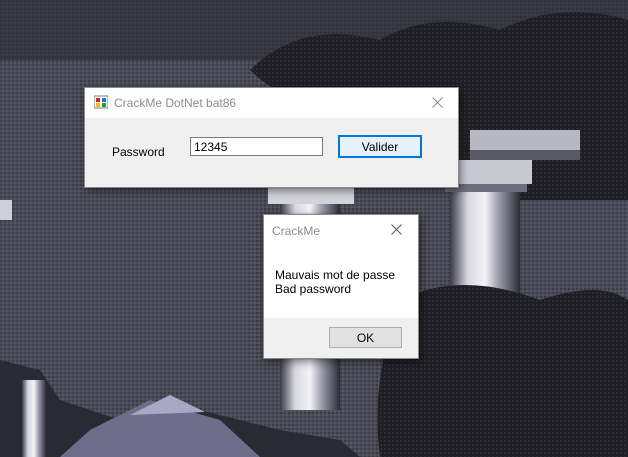  What do you see at coordinates (256, 146) in the screenshot?
I see `password-input` at bounding box center [256, 146].